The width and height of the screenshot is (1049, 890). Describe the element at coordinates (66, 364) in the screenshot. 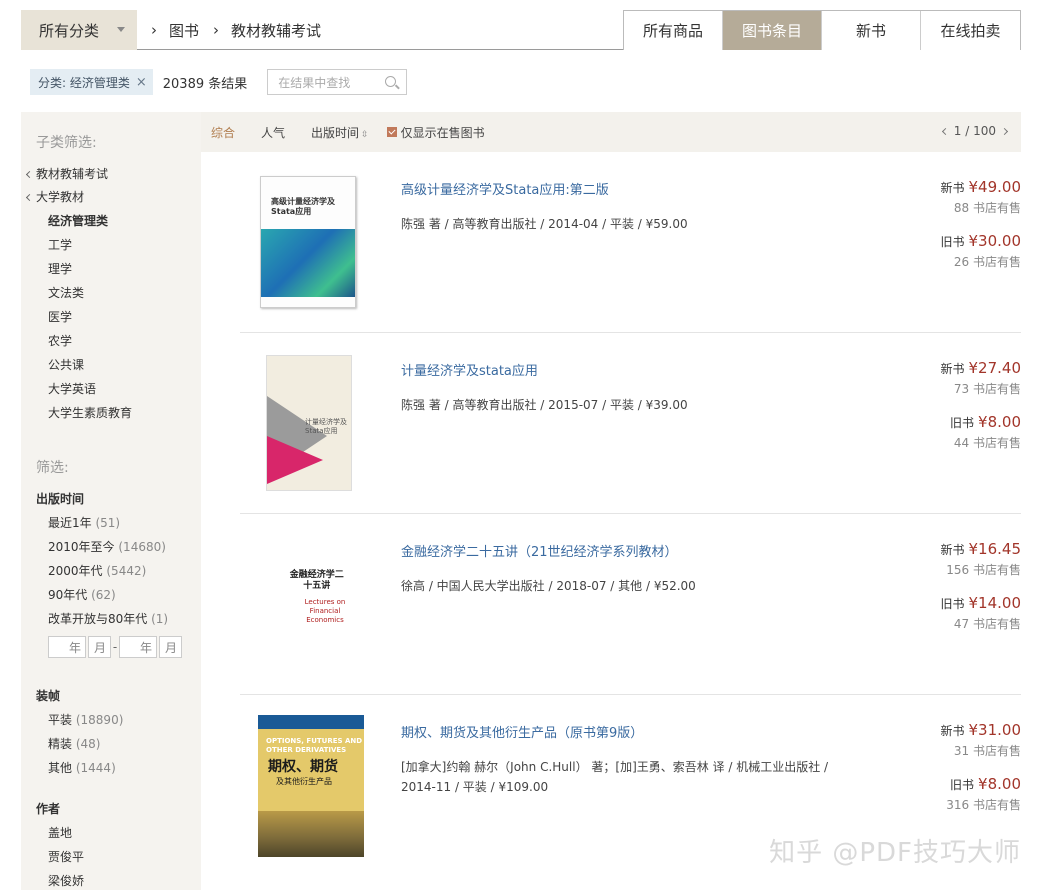

I see `sidebar-item-public-course: 公共课` at that location.